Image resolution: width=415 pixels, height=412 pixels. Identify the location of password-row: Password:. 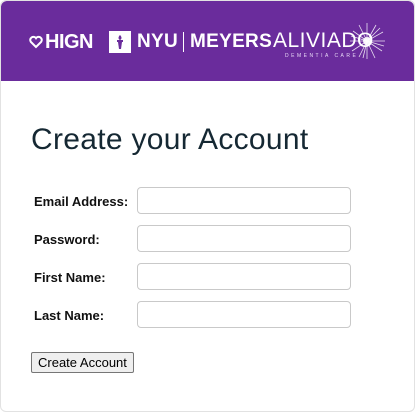
(199, 240).